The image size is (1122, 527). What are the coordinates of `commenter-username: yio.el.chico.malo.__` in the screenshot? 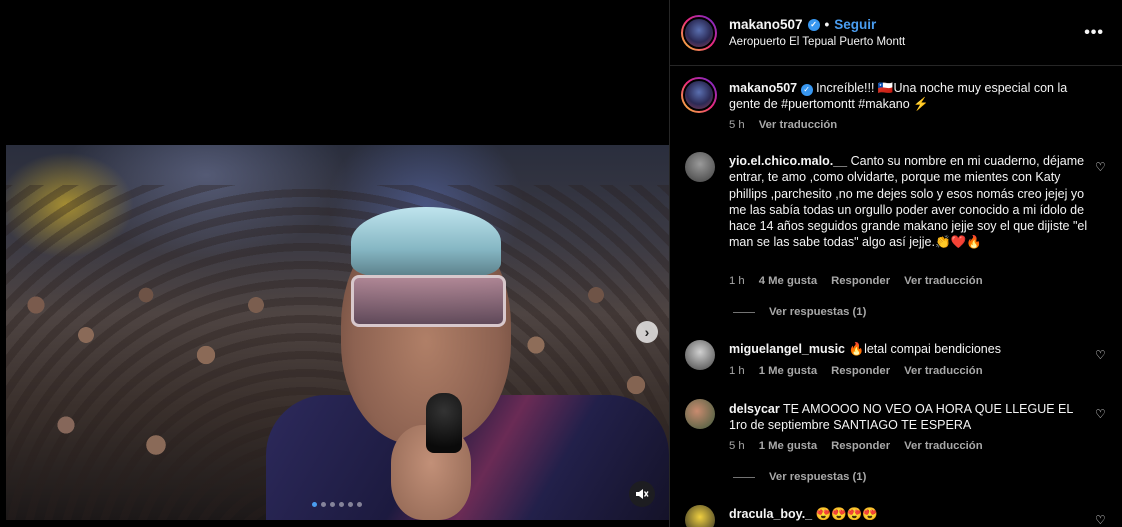 It's located at (788, 161).